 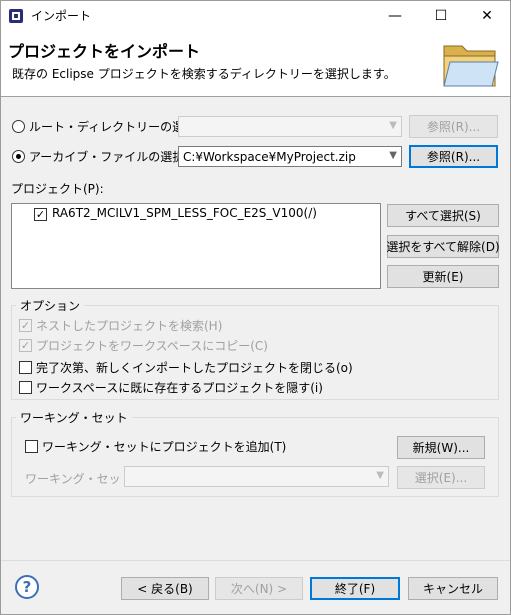 I want to click on project-checkbox: ✓, so click(x=40, y=214).